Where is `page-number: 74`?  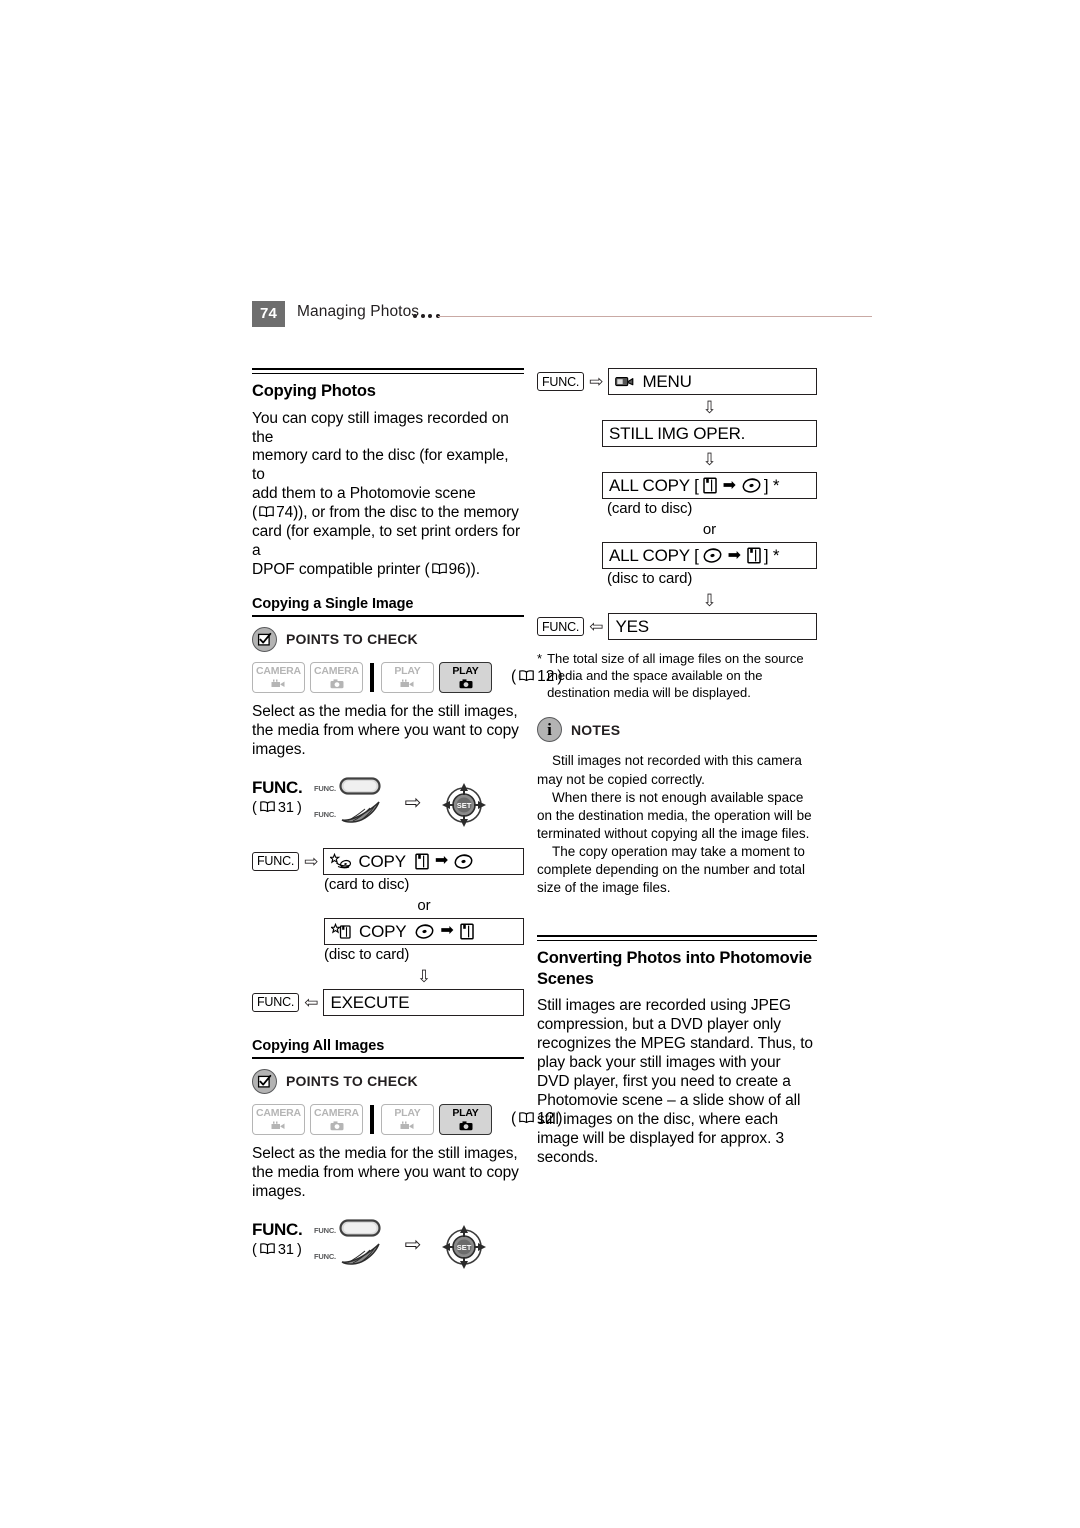
page-number: 74 is located at coordinates (268, 314).